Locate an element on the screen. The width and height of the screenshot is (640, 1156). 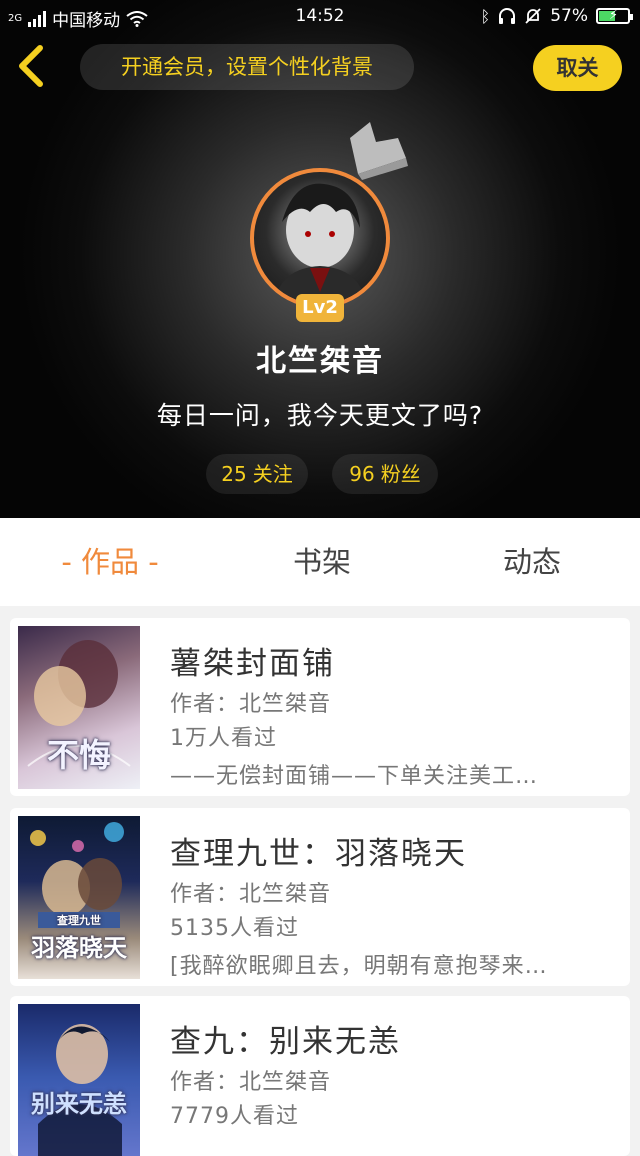
profile-tabs: - 作品 - 书架 动态 is located at coordinates (320, 562).